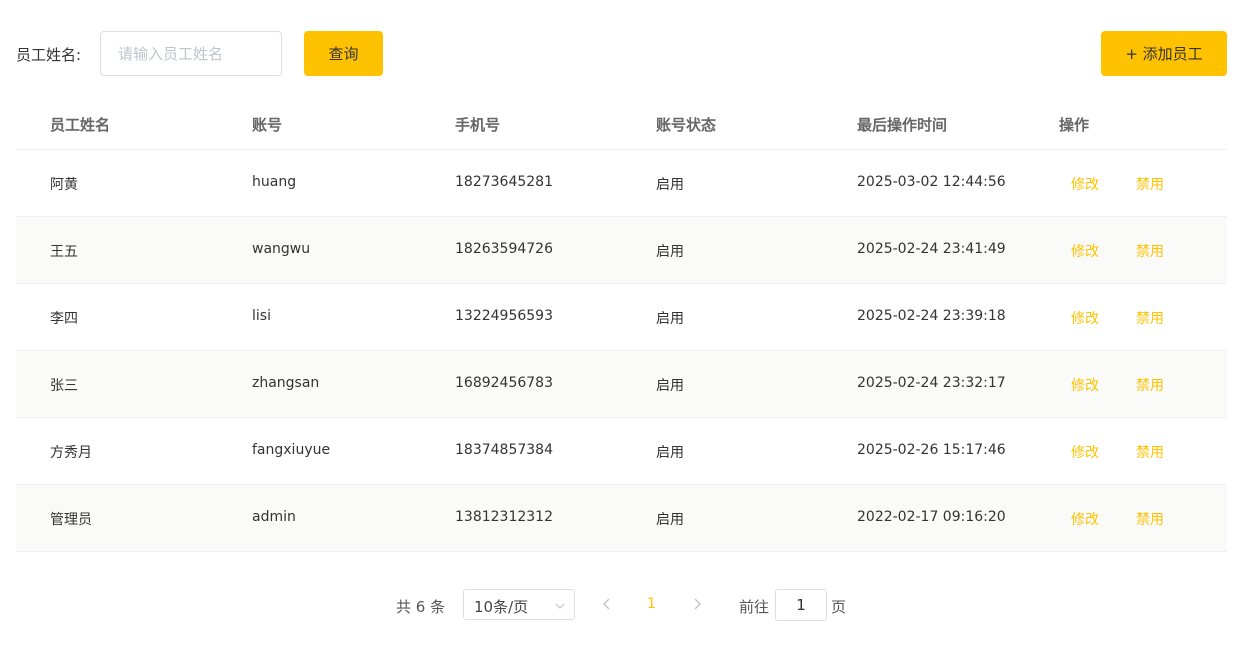  I want to click on page-size-select: 10条/页, so click(519, 604).